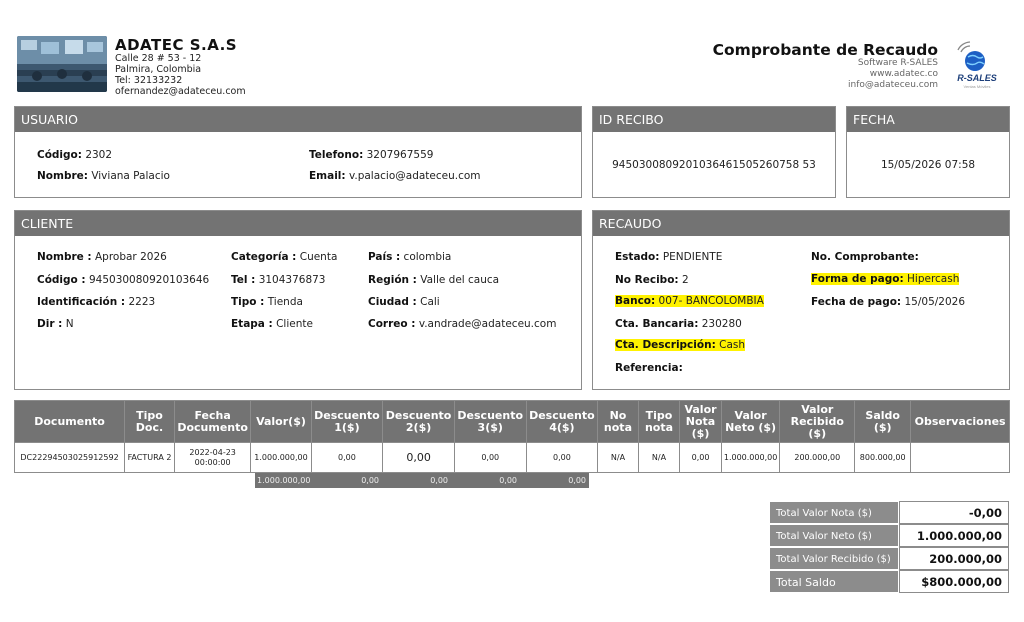 The image size is (1024, 622). Describe the element at coordinates (954, 581) in the screenshot. I see `total-saldo-value: $800.000,00` at that location.